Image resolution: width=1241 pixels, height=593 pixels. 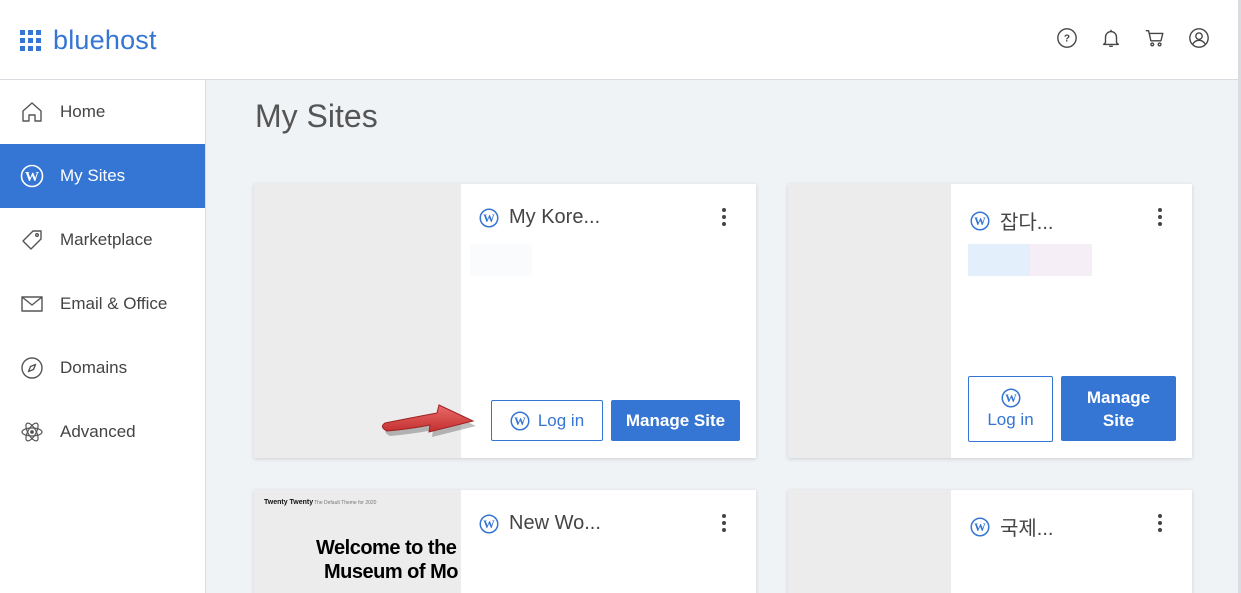 I want to click on atom-icon, so click(x=32, y=432).